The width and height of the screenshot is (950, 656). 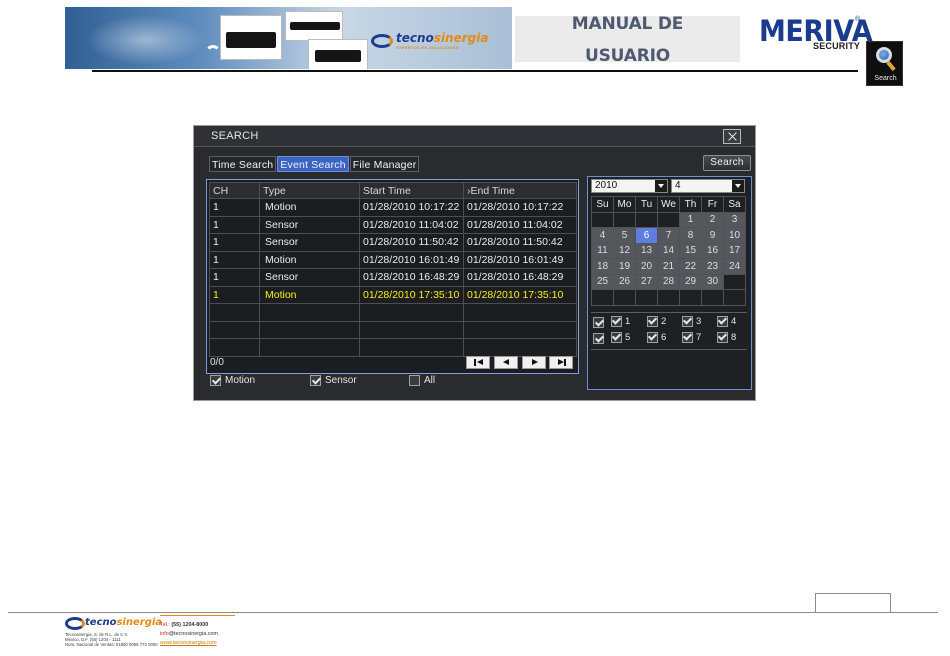 I want to click on footer-email: info@tecnosinergia.com, so click(x=189, y=634).